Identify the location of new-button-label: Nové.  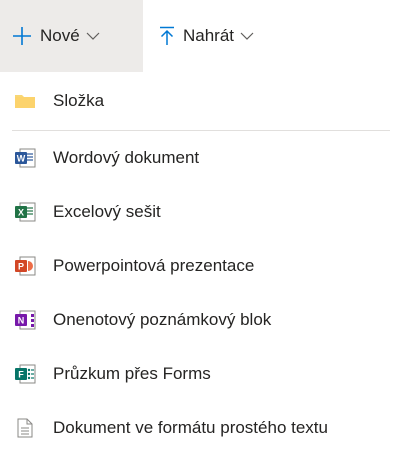
(60, 35).